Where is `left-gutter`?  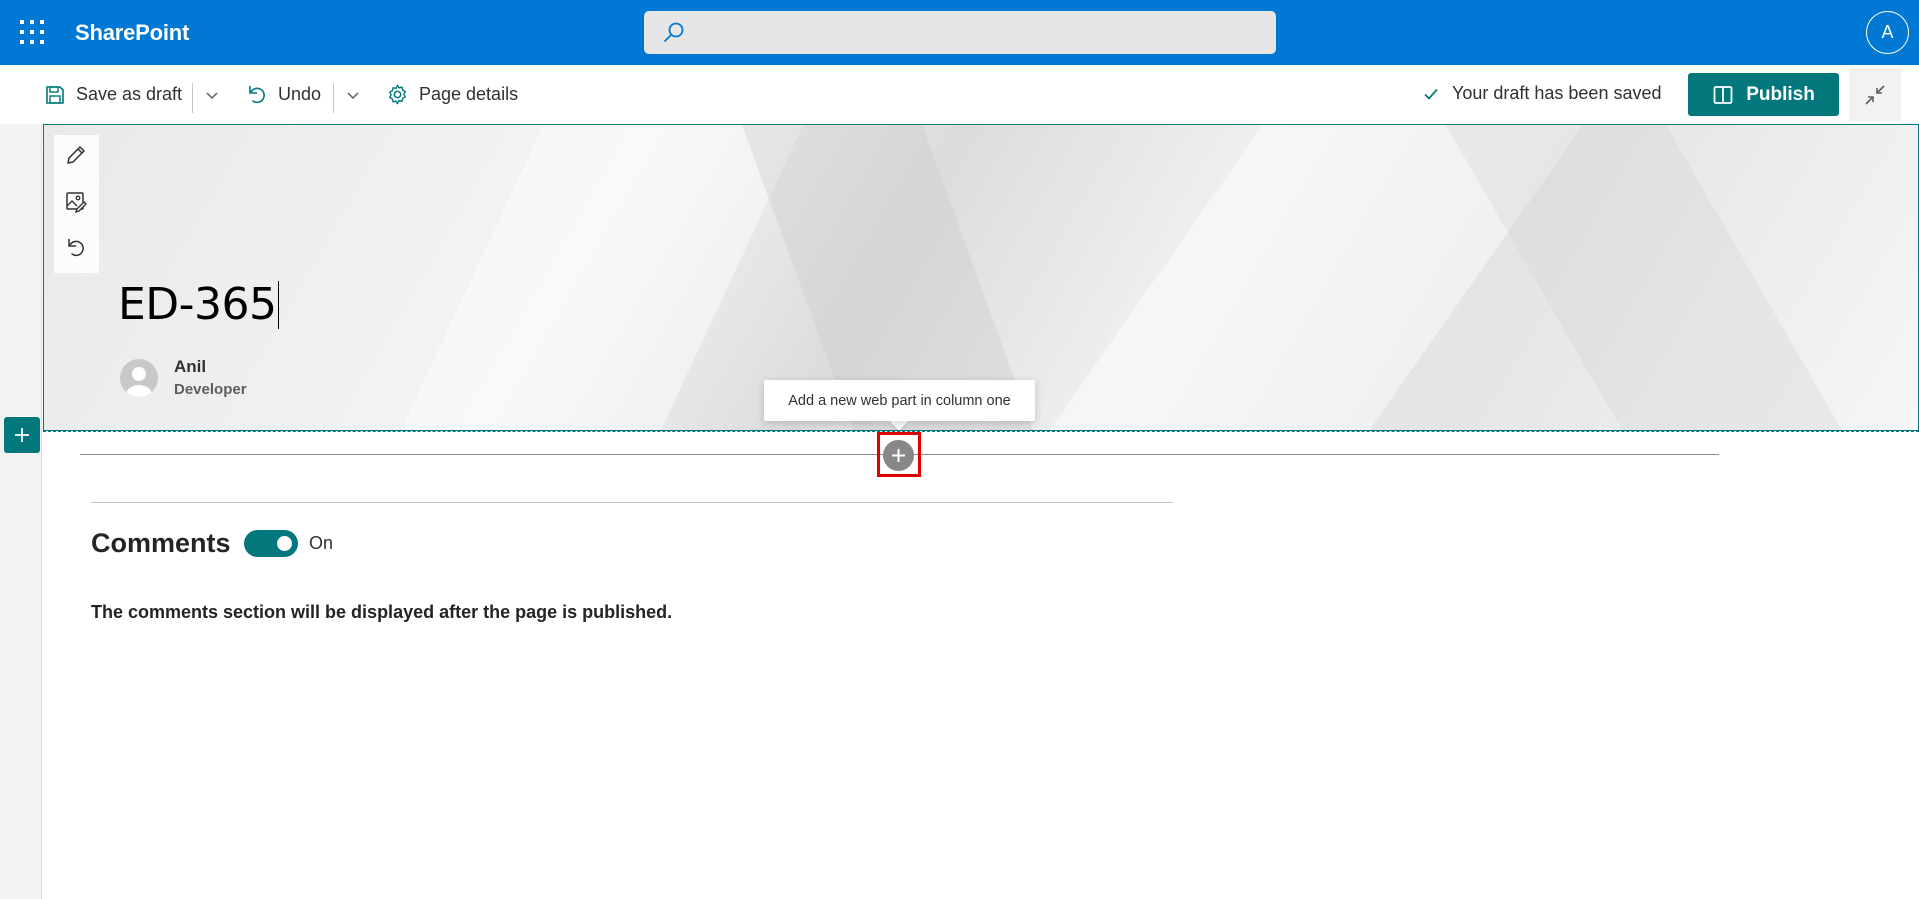
left-gutter is located at coordinates (21, 511).